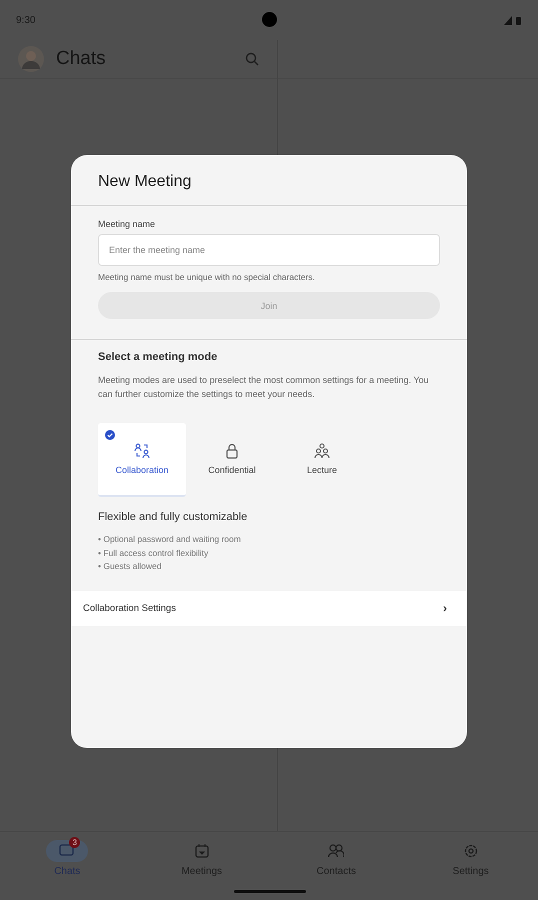  Describe the element at coordinates (513, 20) in the screenshot. I see `signal-icon` at that location.